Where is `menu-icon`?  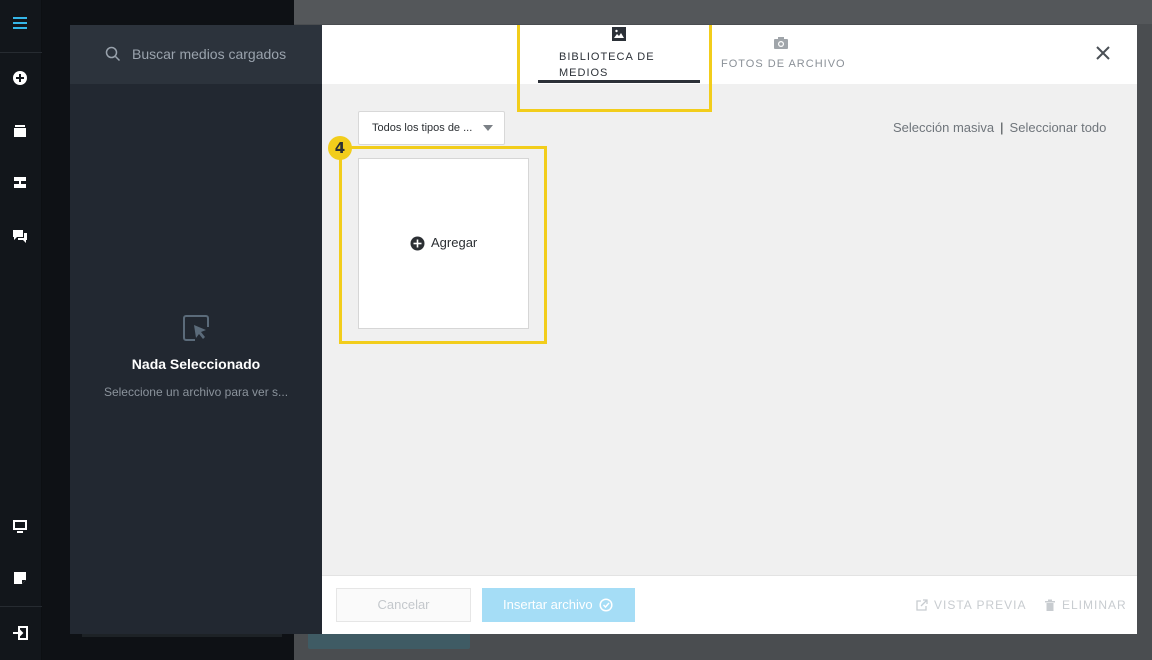 menu-icon is located at coordinates (20, 23).